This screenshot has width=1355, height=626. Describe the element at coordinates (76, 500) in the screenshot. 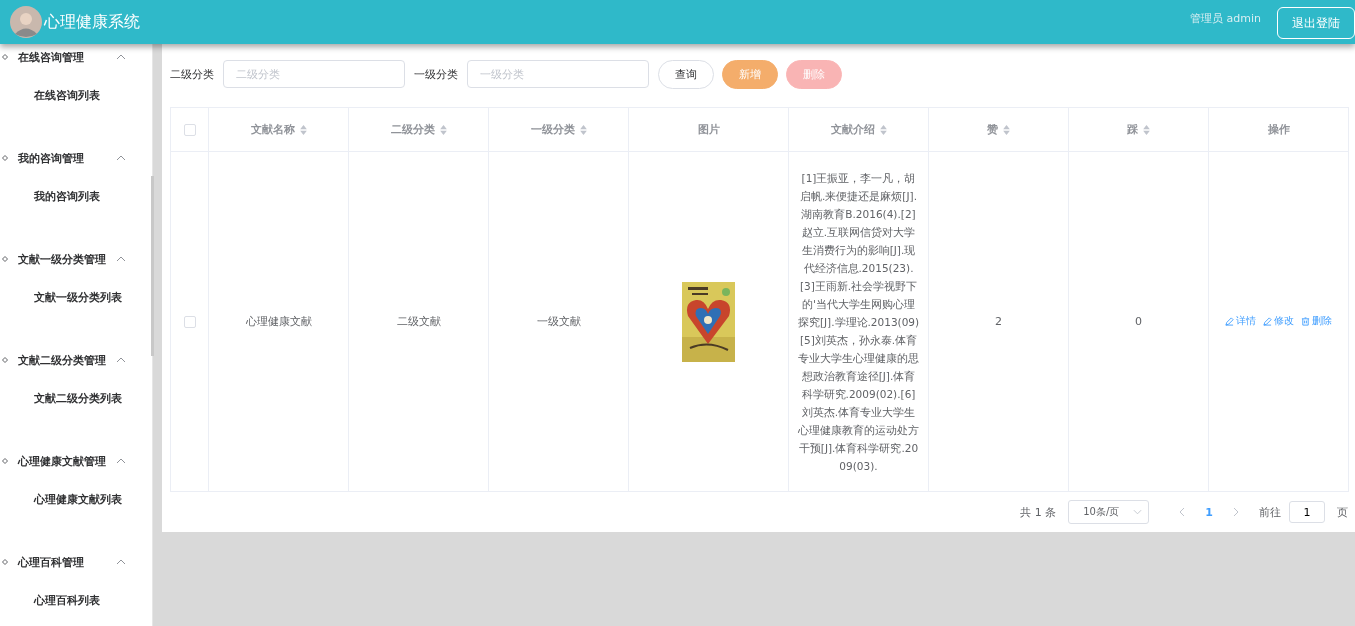

I see `menu-item: 心理健康文献列表` at that location.